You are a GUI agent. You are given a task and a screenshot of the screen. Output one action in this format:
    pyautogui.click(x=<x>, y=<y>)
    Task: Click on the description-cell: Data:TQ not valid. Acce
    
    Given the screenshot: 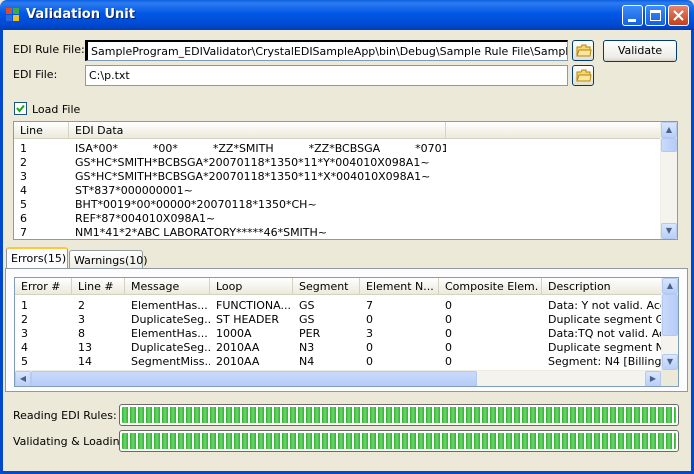 What is the action you would take?
    pyautogui.click(x=605, y=333)
    